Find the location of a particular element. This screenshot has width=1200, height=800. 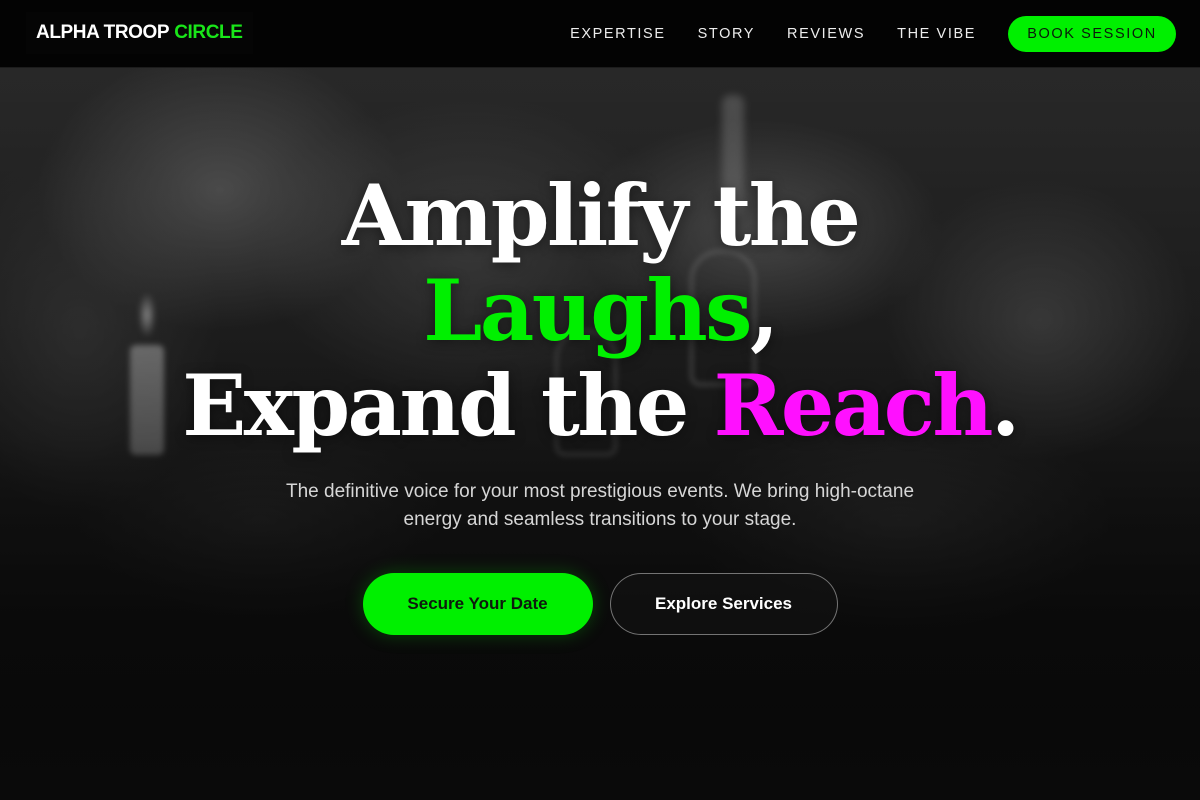

brand-logo: ALPHA TROOP CIRCLE is located at coordinates (139, 33).